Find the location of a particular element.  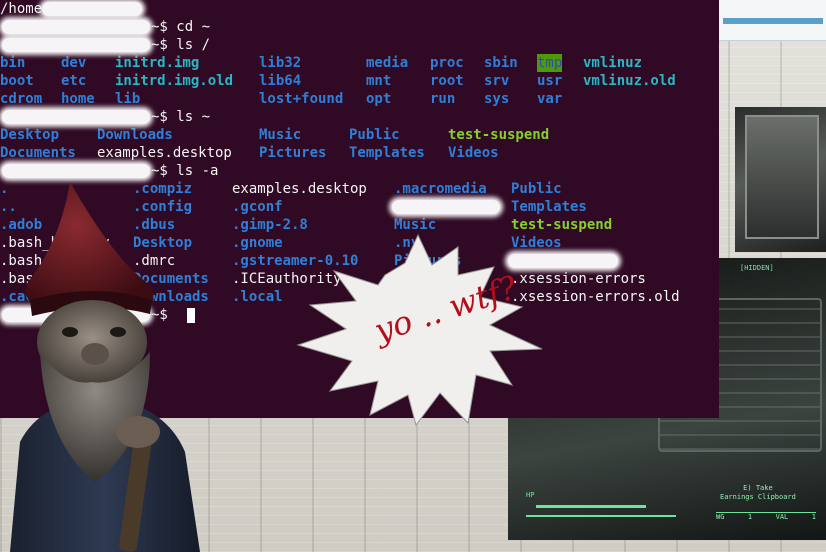

game-screenshot-small is located at coordinates (780, 179).